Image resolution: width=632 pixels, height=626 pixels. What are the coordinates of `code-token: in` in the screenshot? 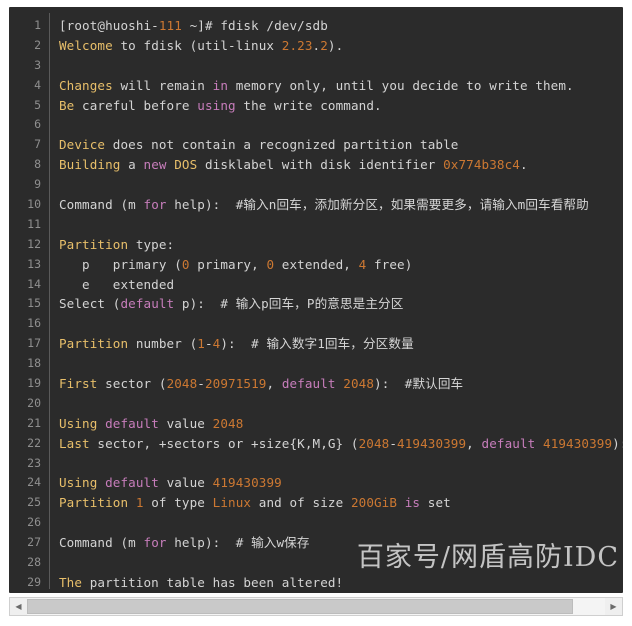 It's located at (220, 85).